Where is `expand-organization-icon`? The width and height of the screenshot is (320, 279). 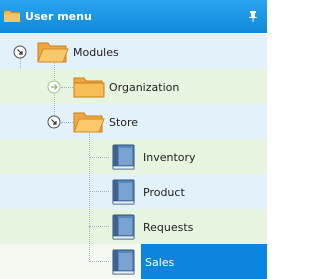
expand-organization-icon is located at coordinates (54, 88).